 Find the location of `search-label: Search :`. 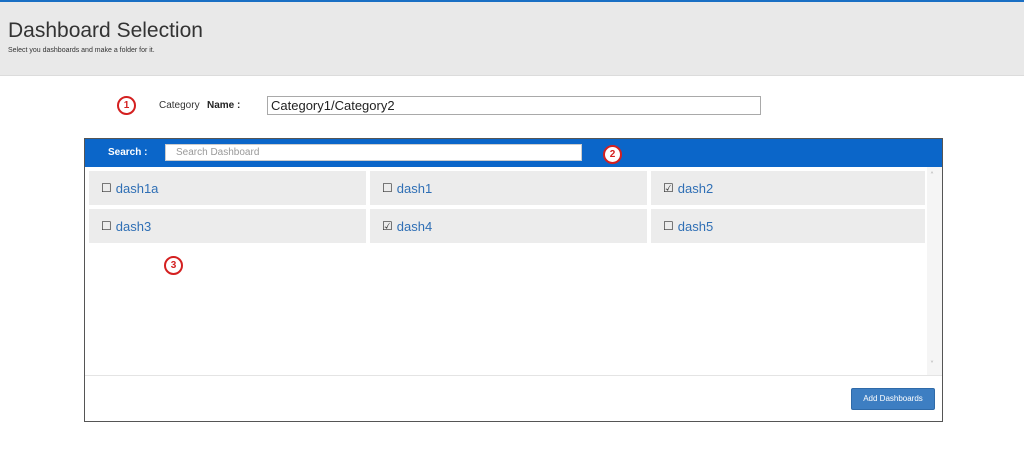

search-label: Search : is located at coordinates (128, 152).